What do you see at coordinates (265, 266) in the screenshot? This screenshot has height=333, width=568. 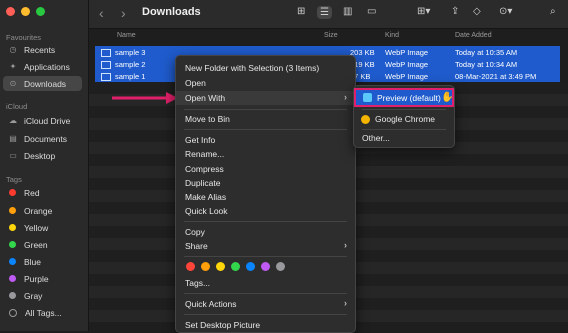 I see `tag-color-purple` at bounding box center [265, 266].